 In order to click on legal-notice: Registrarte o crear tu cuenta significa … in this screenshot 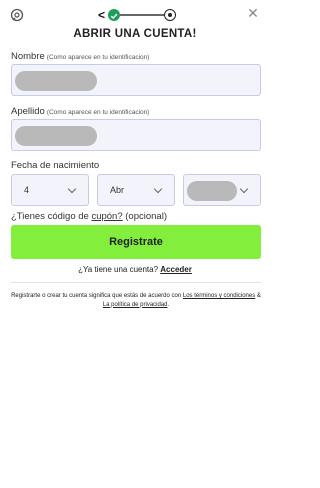, I will do `click(136, 300)`.